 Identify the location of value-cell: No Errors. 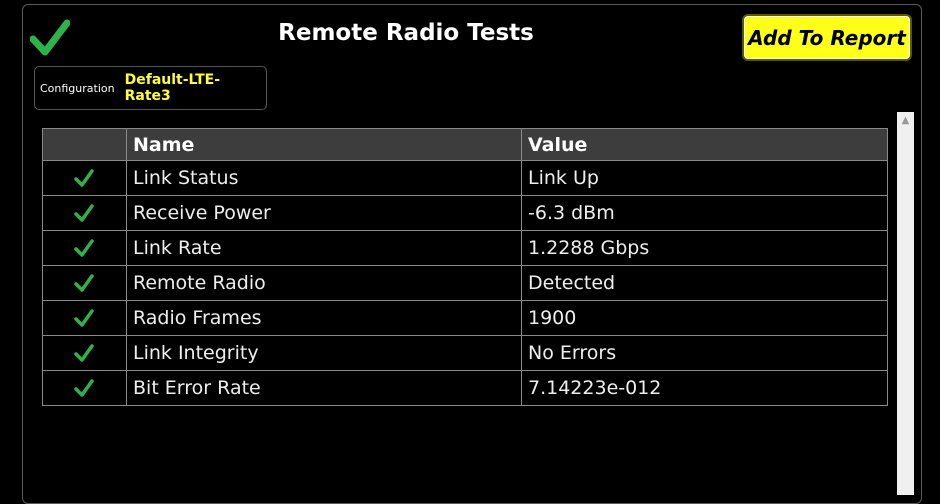
(704, 353).